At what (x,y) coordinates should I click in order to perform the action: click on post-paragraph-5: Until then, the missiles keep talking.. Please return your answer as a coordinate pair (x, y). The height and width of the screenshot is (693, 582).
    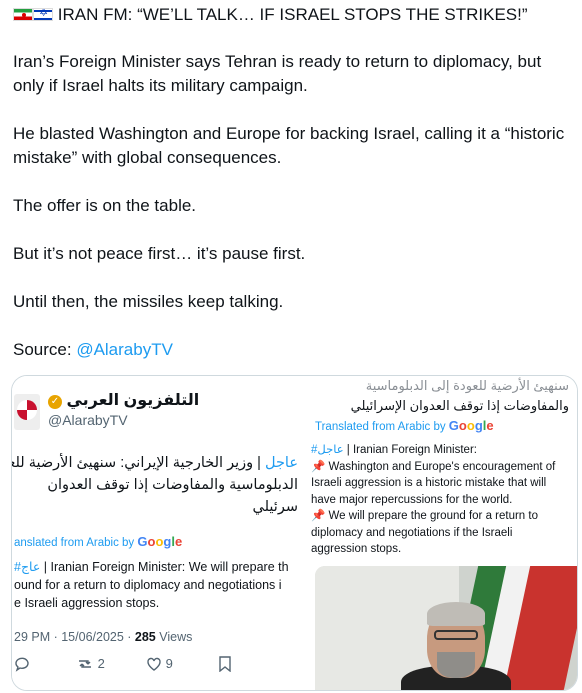
    Looking at the image, I should click on (148, 301).